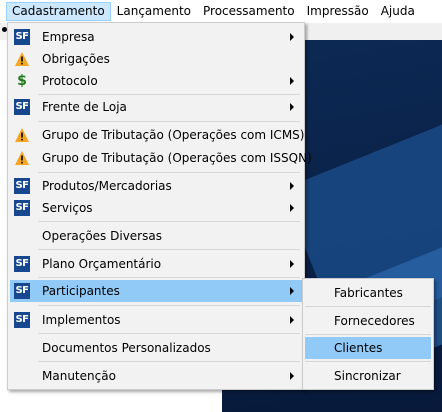  Describe the element at coordinates (156, 320) in the screenshot. I see `menu-item-implementos: SF Implementos` at that location.